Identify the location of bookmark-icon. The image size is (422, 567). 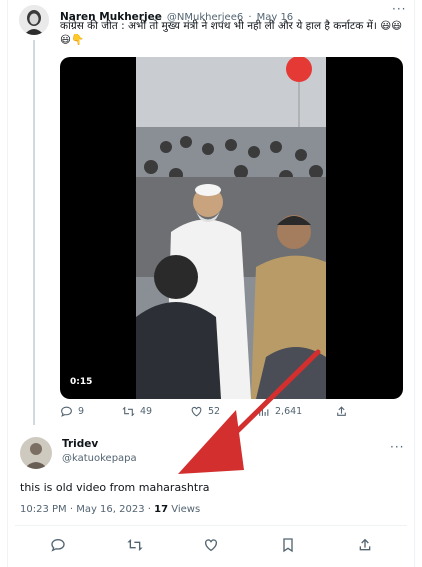
(288, 545).